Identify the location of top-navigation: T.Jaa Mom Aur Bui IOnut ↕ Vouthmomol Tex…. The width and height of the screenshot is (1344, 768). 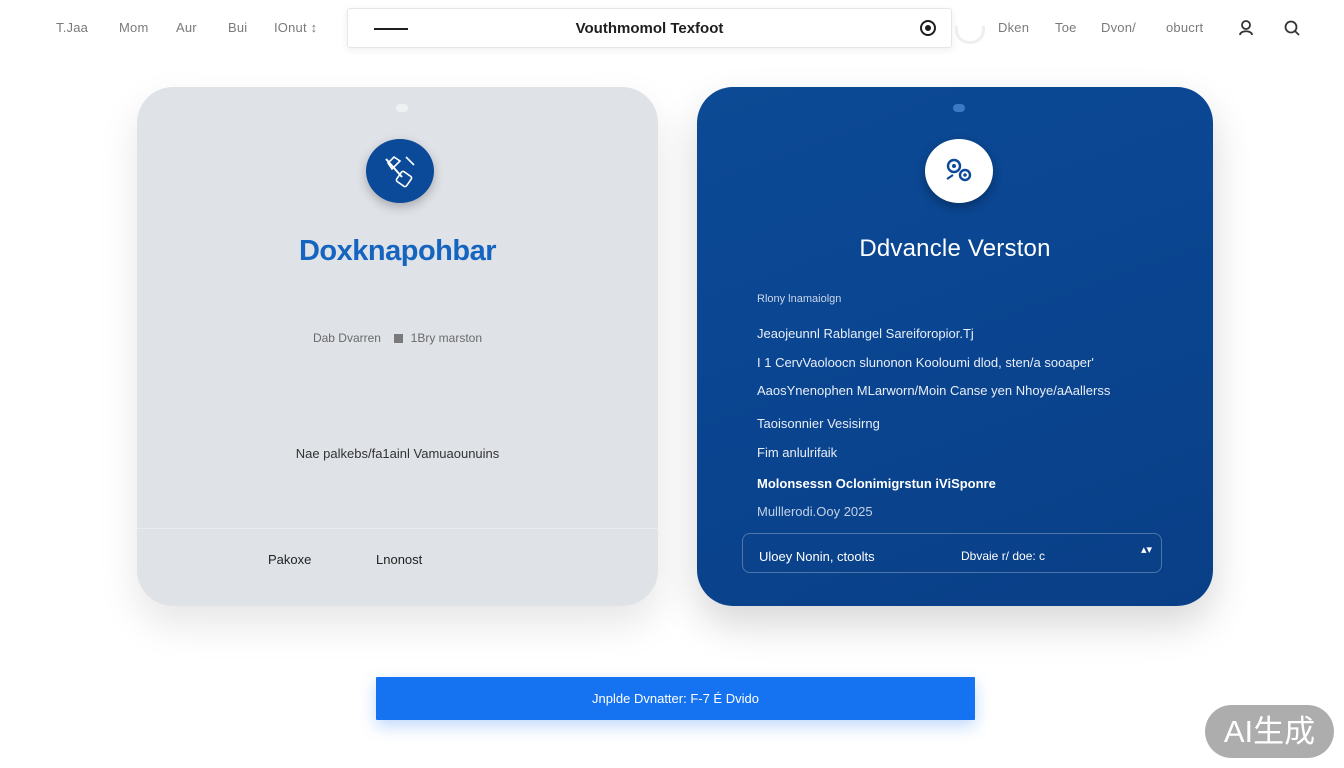
(672, 28).